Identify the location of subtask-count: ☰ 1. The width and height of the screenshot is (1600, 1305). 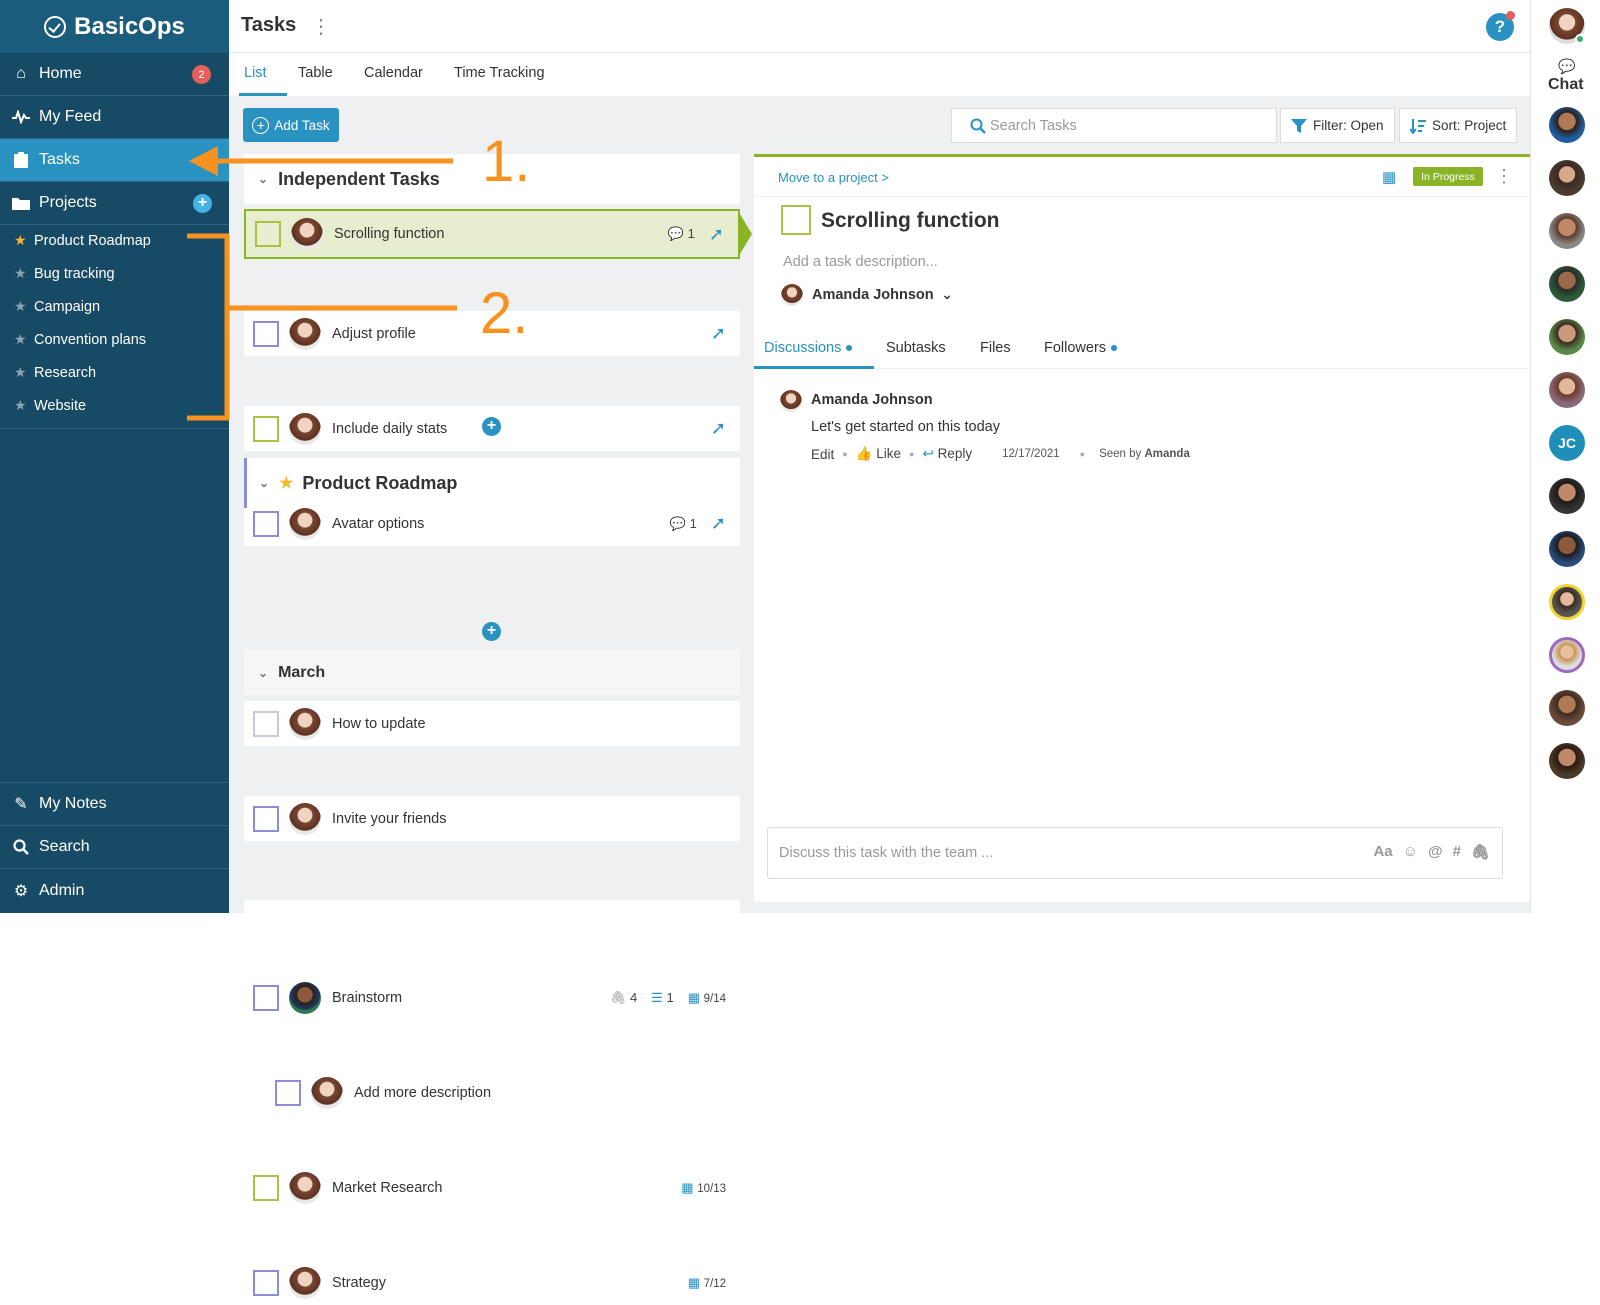
(662, 998).